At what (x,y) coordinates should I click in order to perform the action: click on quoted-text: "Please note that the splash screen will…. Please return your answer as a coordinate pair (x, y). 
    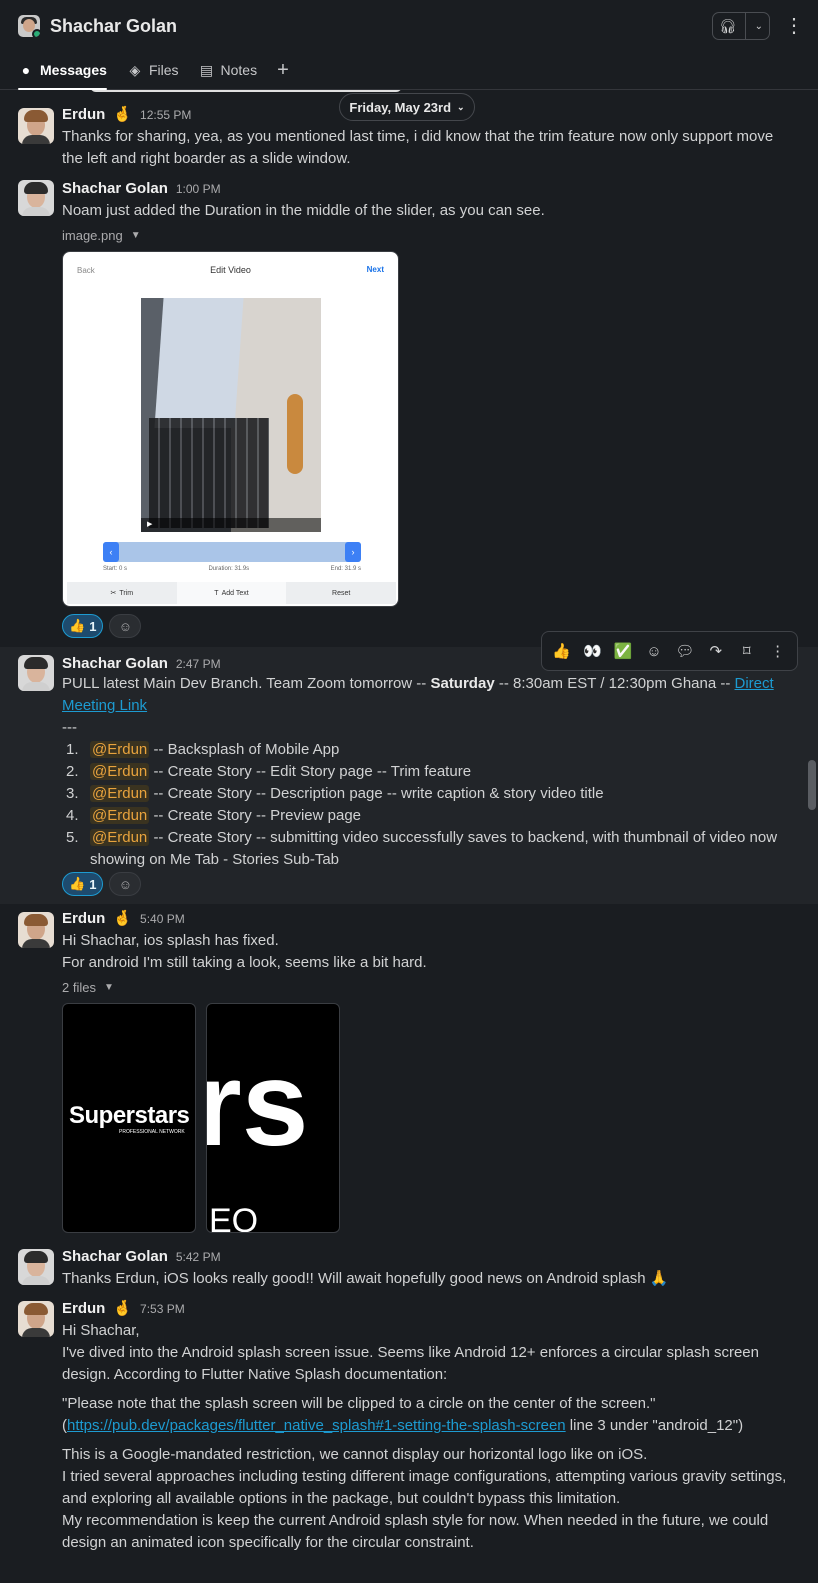
    Looking at the image, I should click on (359, 1403).